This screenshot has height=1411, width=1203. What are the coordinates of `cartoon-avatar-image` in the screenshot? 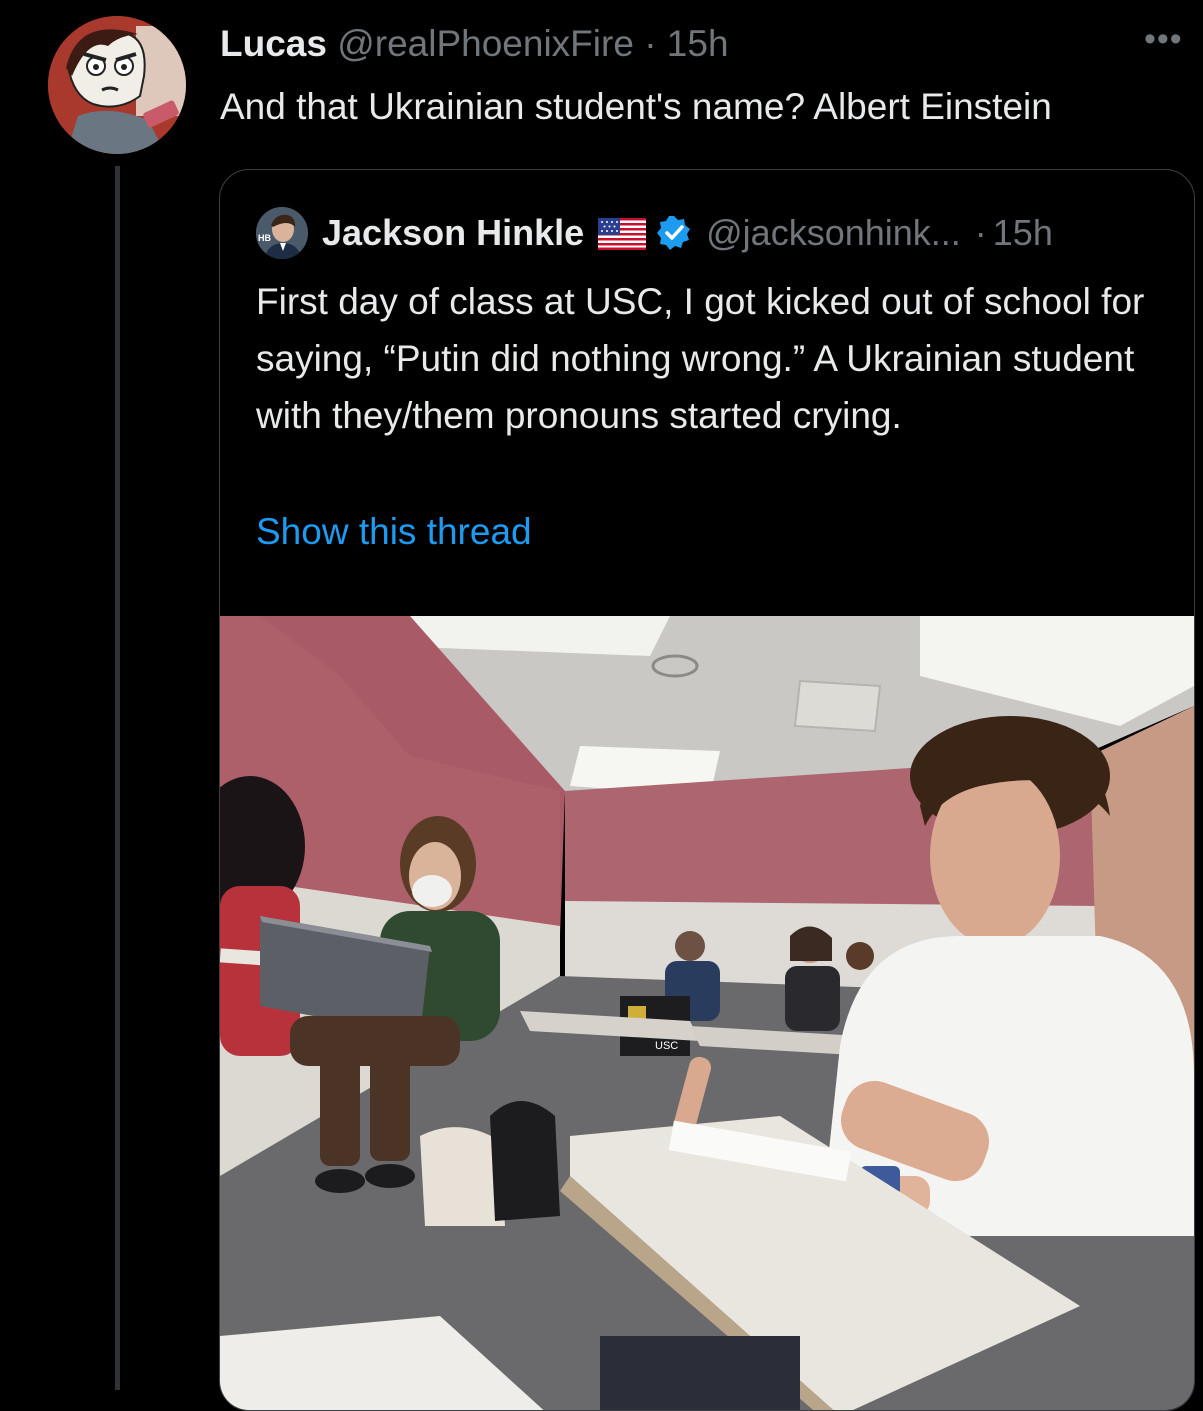 It's located at (117, 85).